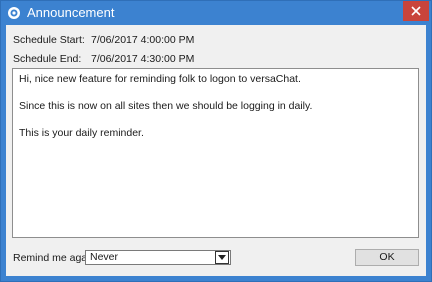 The width and height of the screenshot is (432, 282). I want to click on window-title: Announcement, so click(71, 12).